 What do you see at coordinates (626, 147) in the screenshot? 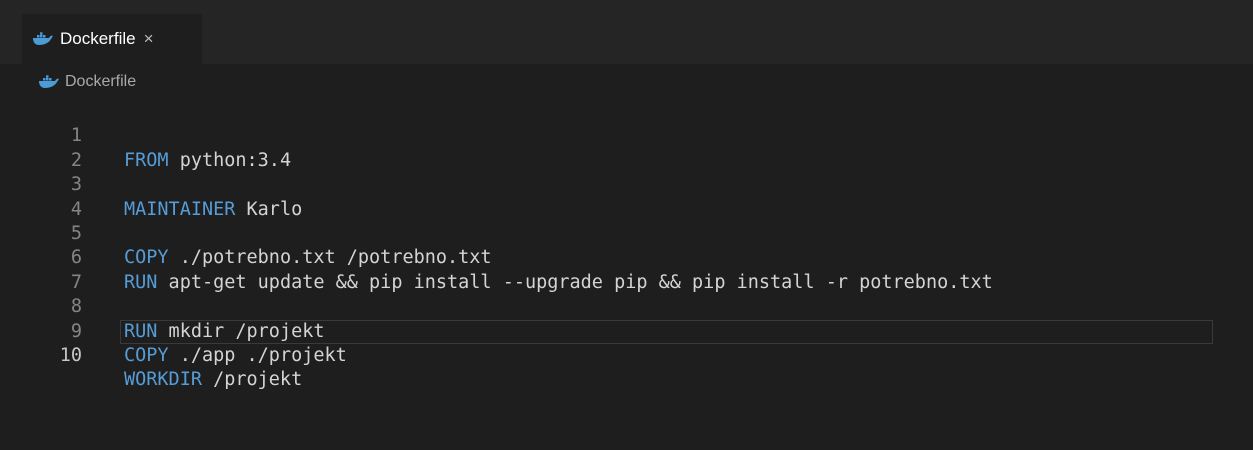
I see `code-line: 2` at bounding box center [626, 147].